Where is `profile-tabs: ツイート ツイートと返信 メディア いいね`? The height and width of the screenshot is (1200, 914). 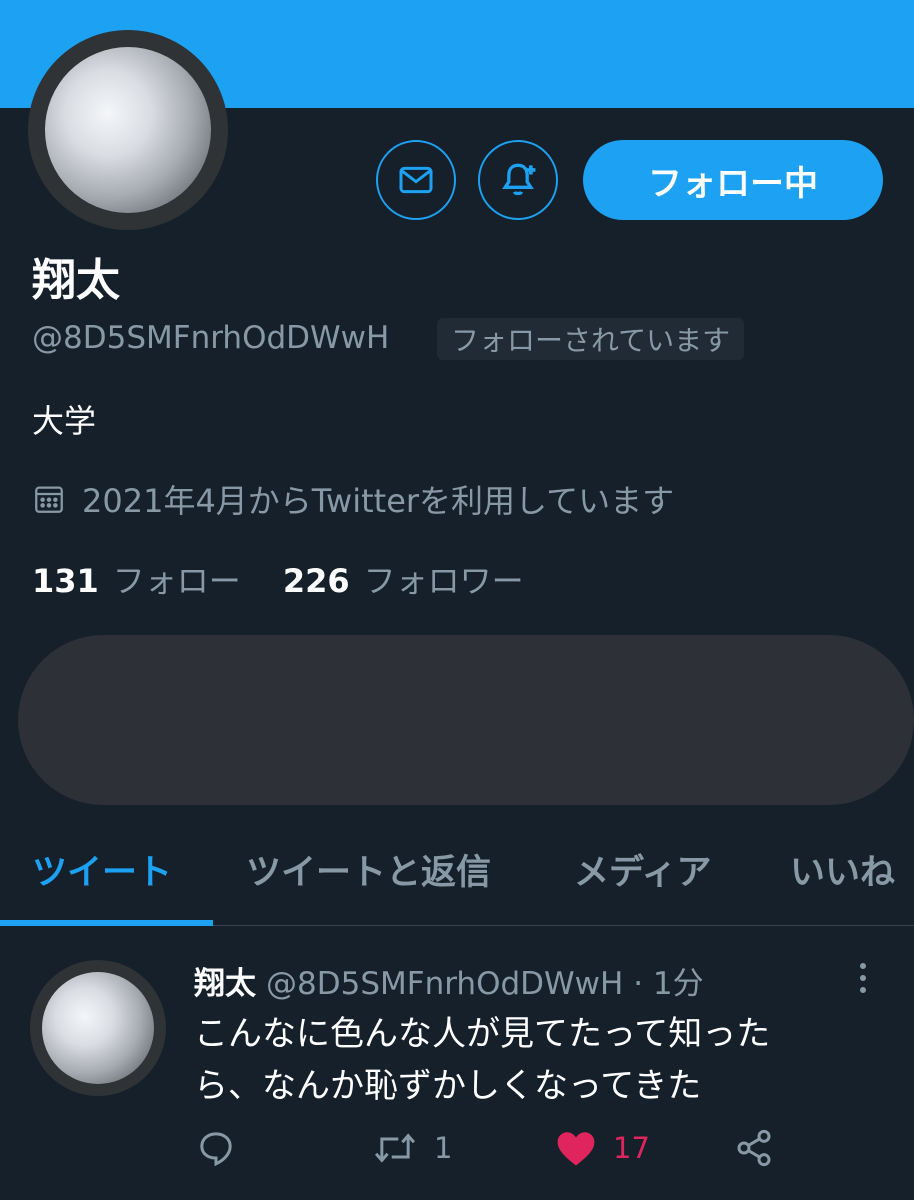
profile-tabs: ツイート ツイートと返信 メディア いいね is located at coordinates (457, 878).